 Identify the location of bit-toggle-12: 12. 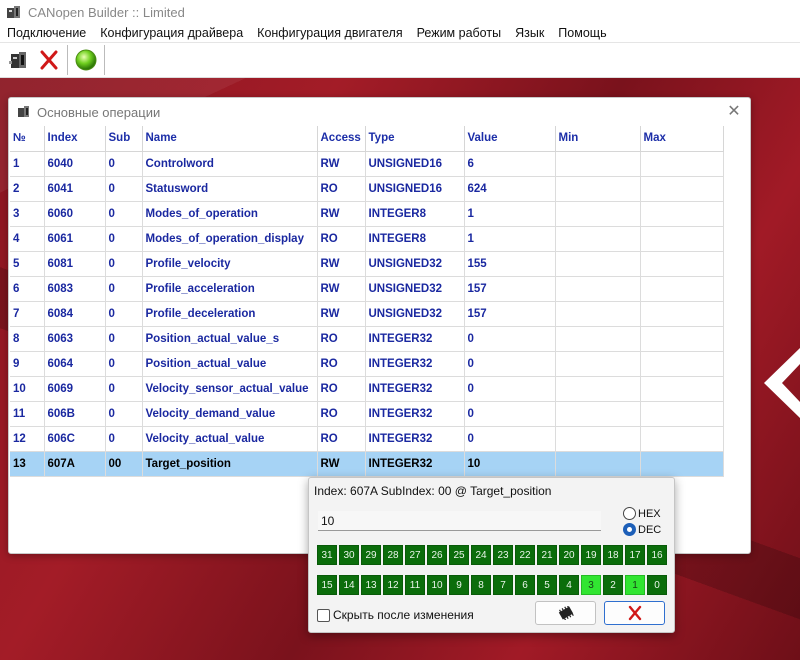
(393, 585).